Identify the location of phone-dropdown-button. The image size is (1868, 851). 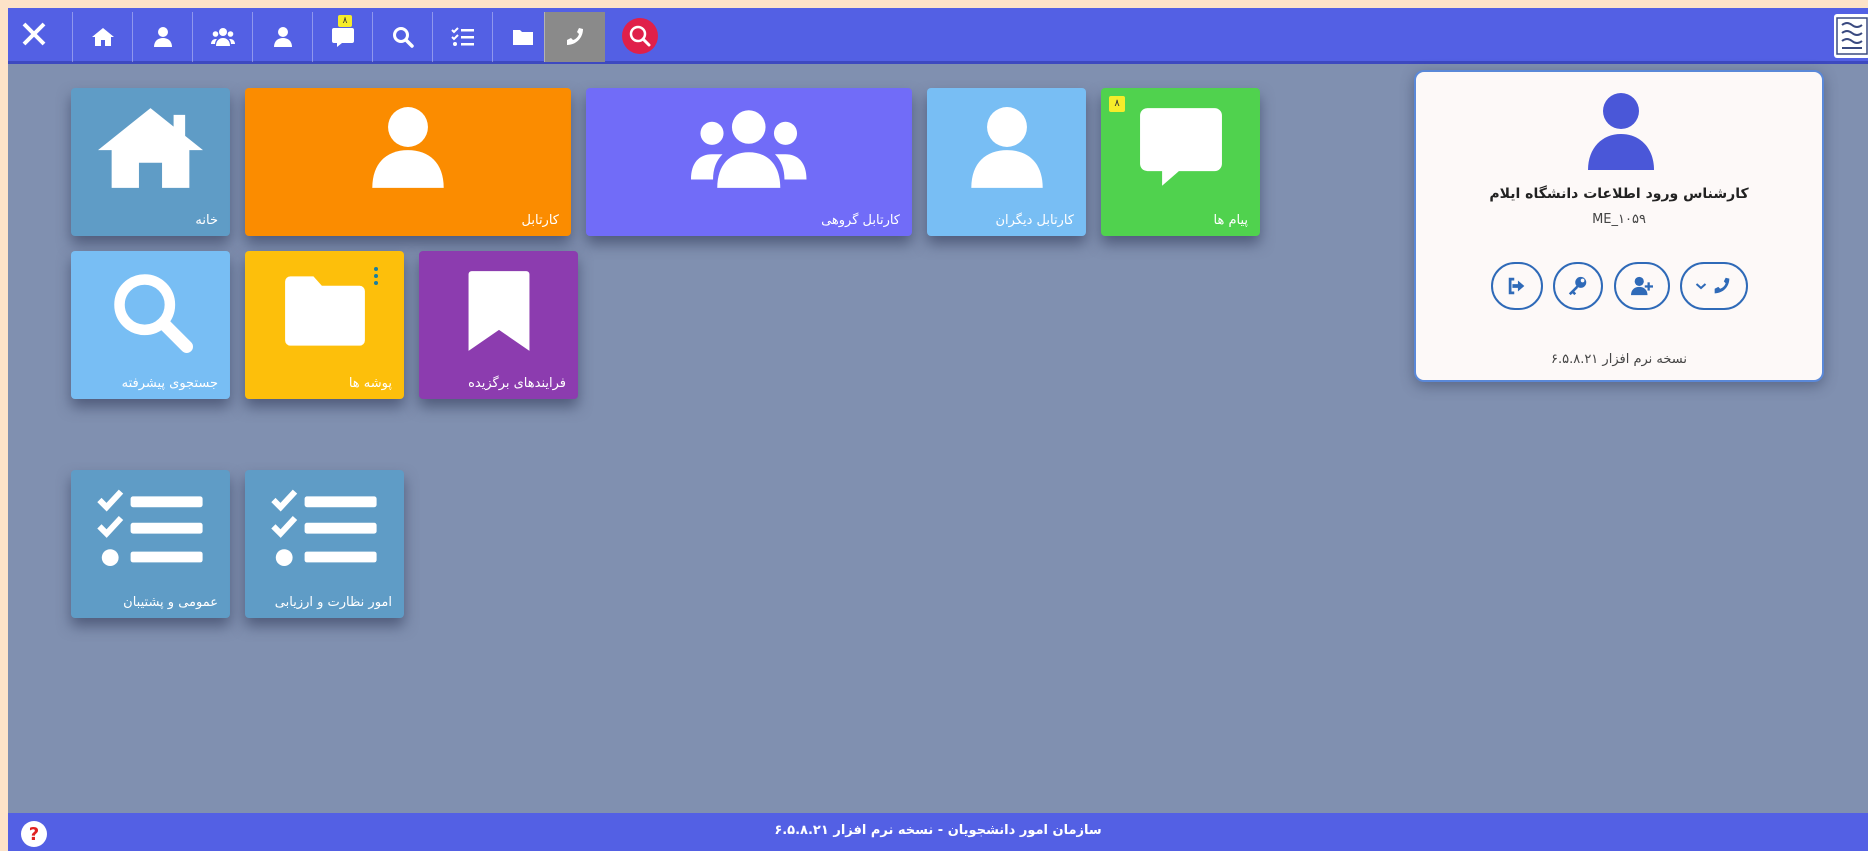
(1714, 286).